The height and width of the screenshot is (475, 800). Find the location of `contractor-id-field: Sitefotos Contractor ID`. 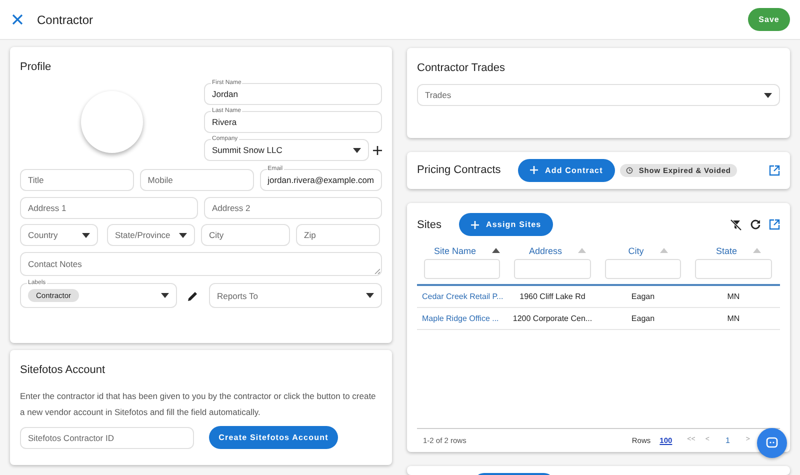

contractor-id-field: Sitefotos Contractor ID is located at coordinates (107, 437).